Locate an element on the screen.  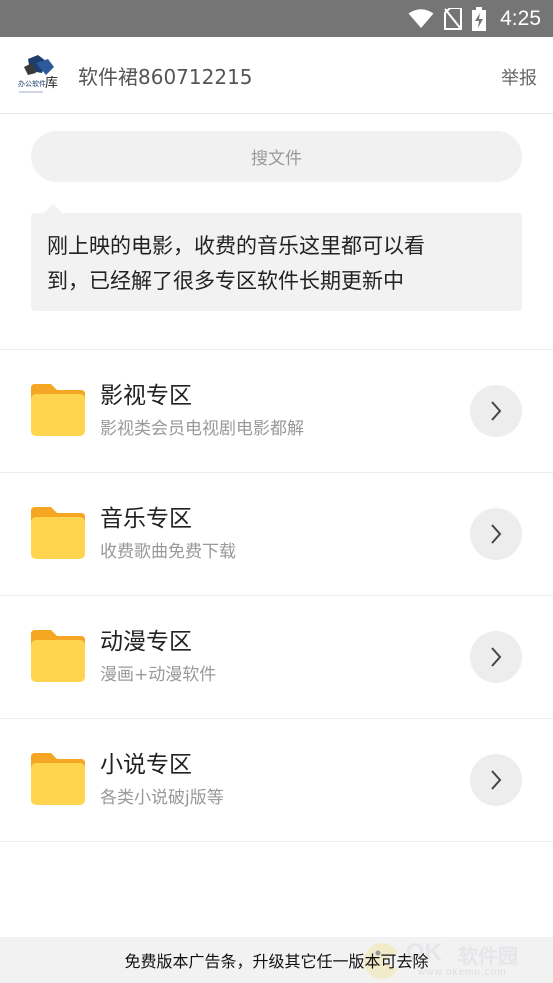
status-time: 4:25 is located at coordinates (520, 18).